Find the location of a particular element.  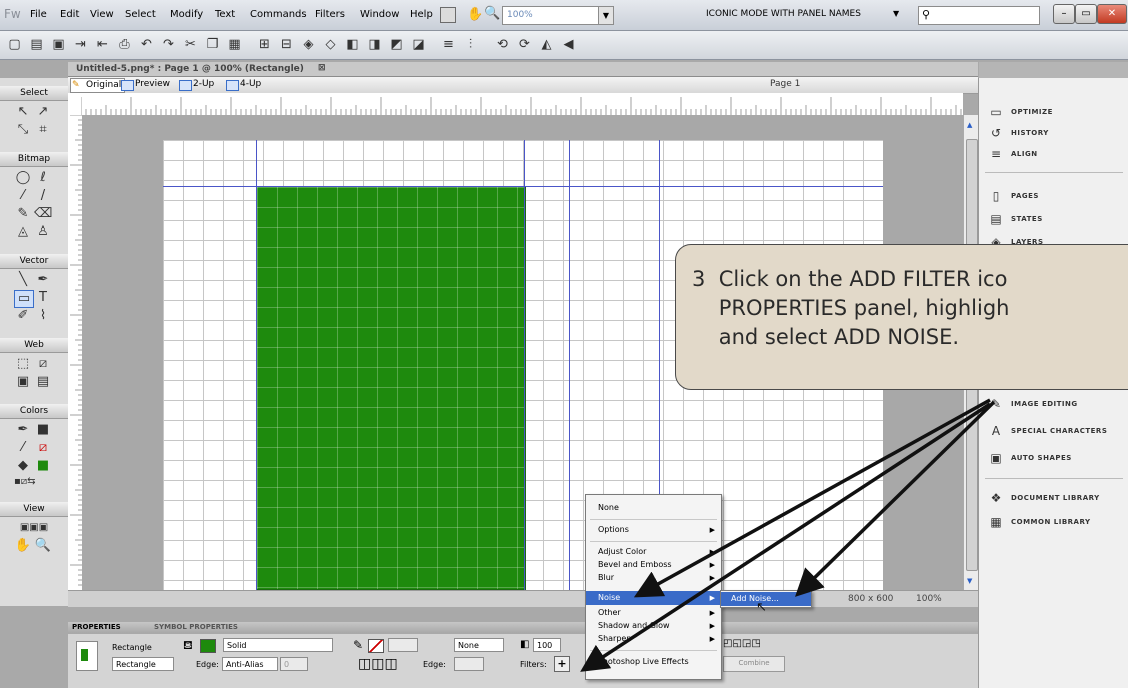

panel-optimize: ▭ OPTIMIZE is located at coordinates (1053, 113).